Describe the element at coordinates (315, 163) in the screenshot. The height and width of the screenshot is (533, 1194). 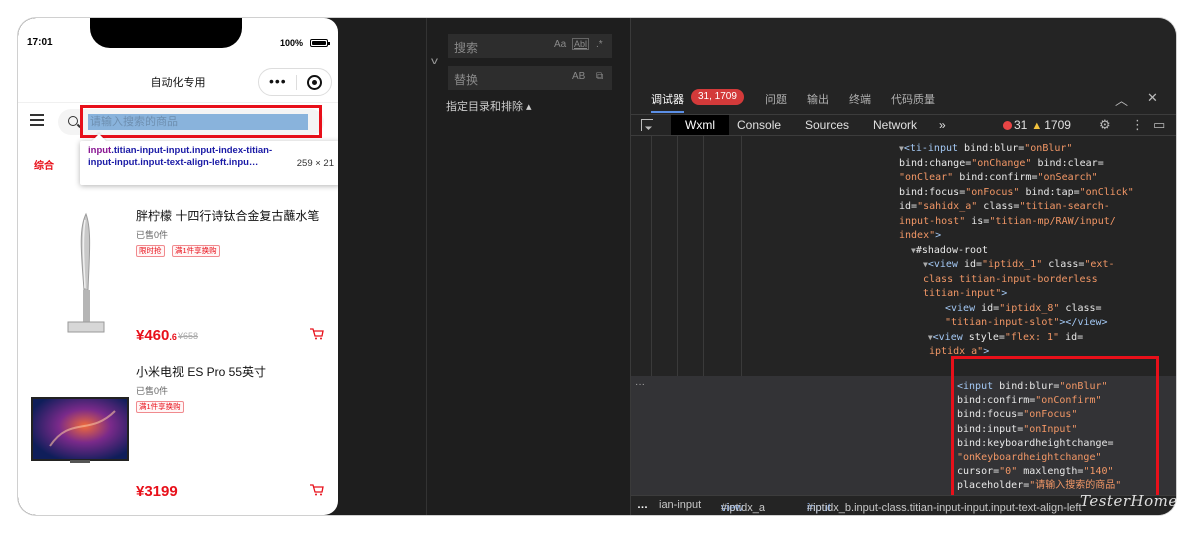
I see `tooltip-size: 259 × 21` at that location.